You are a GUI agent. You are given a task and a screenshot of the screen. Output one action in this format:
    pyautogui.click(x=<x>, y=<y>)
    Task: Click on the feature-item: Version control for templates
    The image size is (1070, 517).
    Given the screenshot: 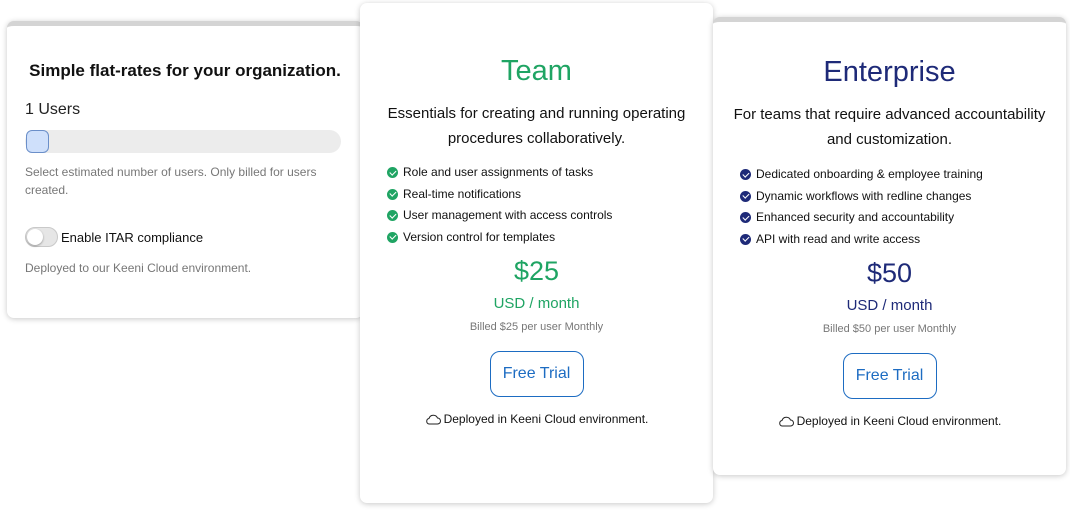 What is the action you would take?
    pyautogui.click(x=499, y=238)
    